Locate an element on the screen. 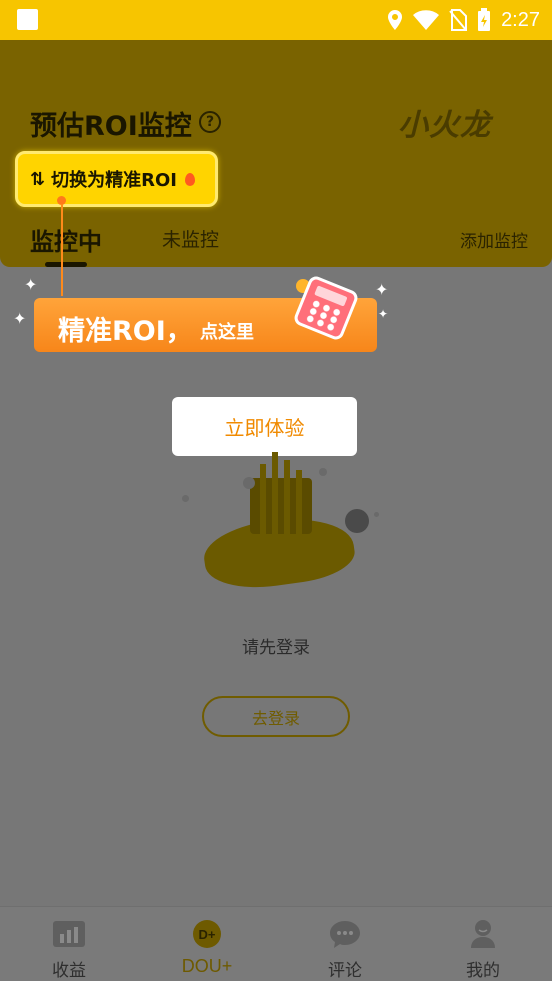  nav-item-dou-plus: D+ DOU+ is located at coordinates (207, 944).